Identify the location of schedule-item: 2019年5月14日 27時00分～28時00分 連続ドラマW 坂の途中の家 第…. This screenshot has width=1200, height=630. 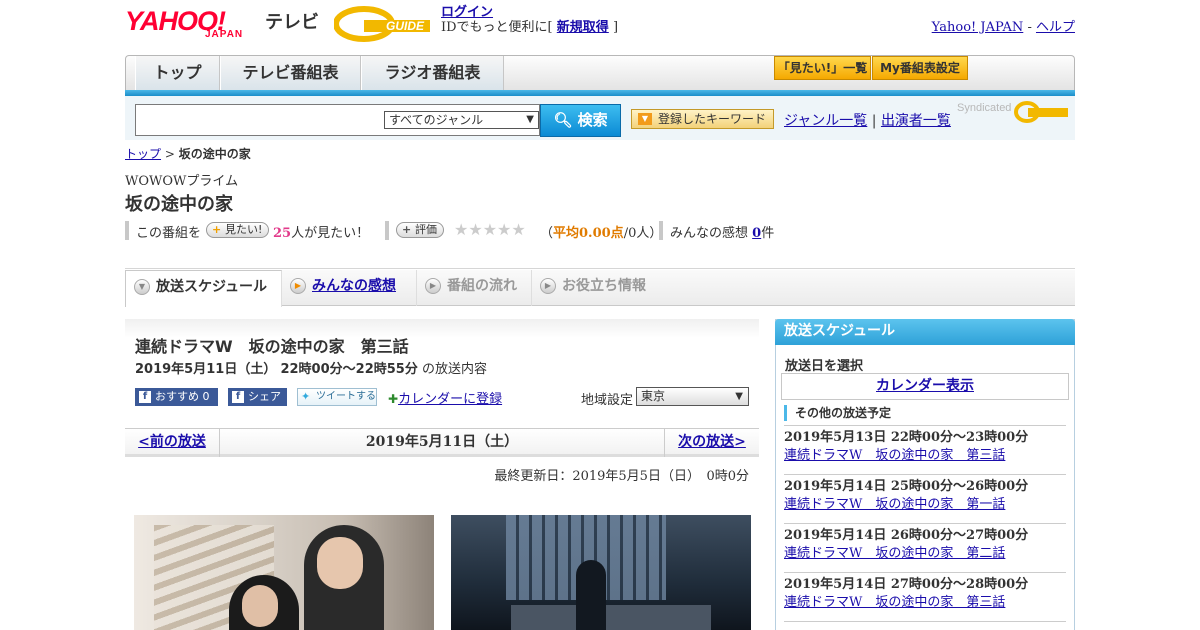
(925, 594).